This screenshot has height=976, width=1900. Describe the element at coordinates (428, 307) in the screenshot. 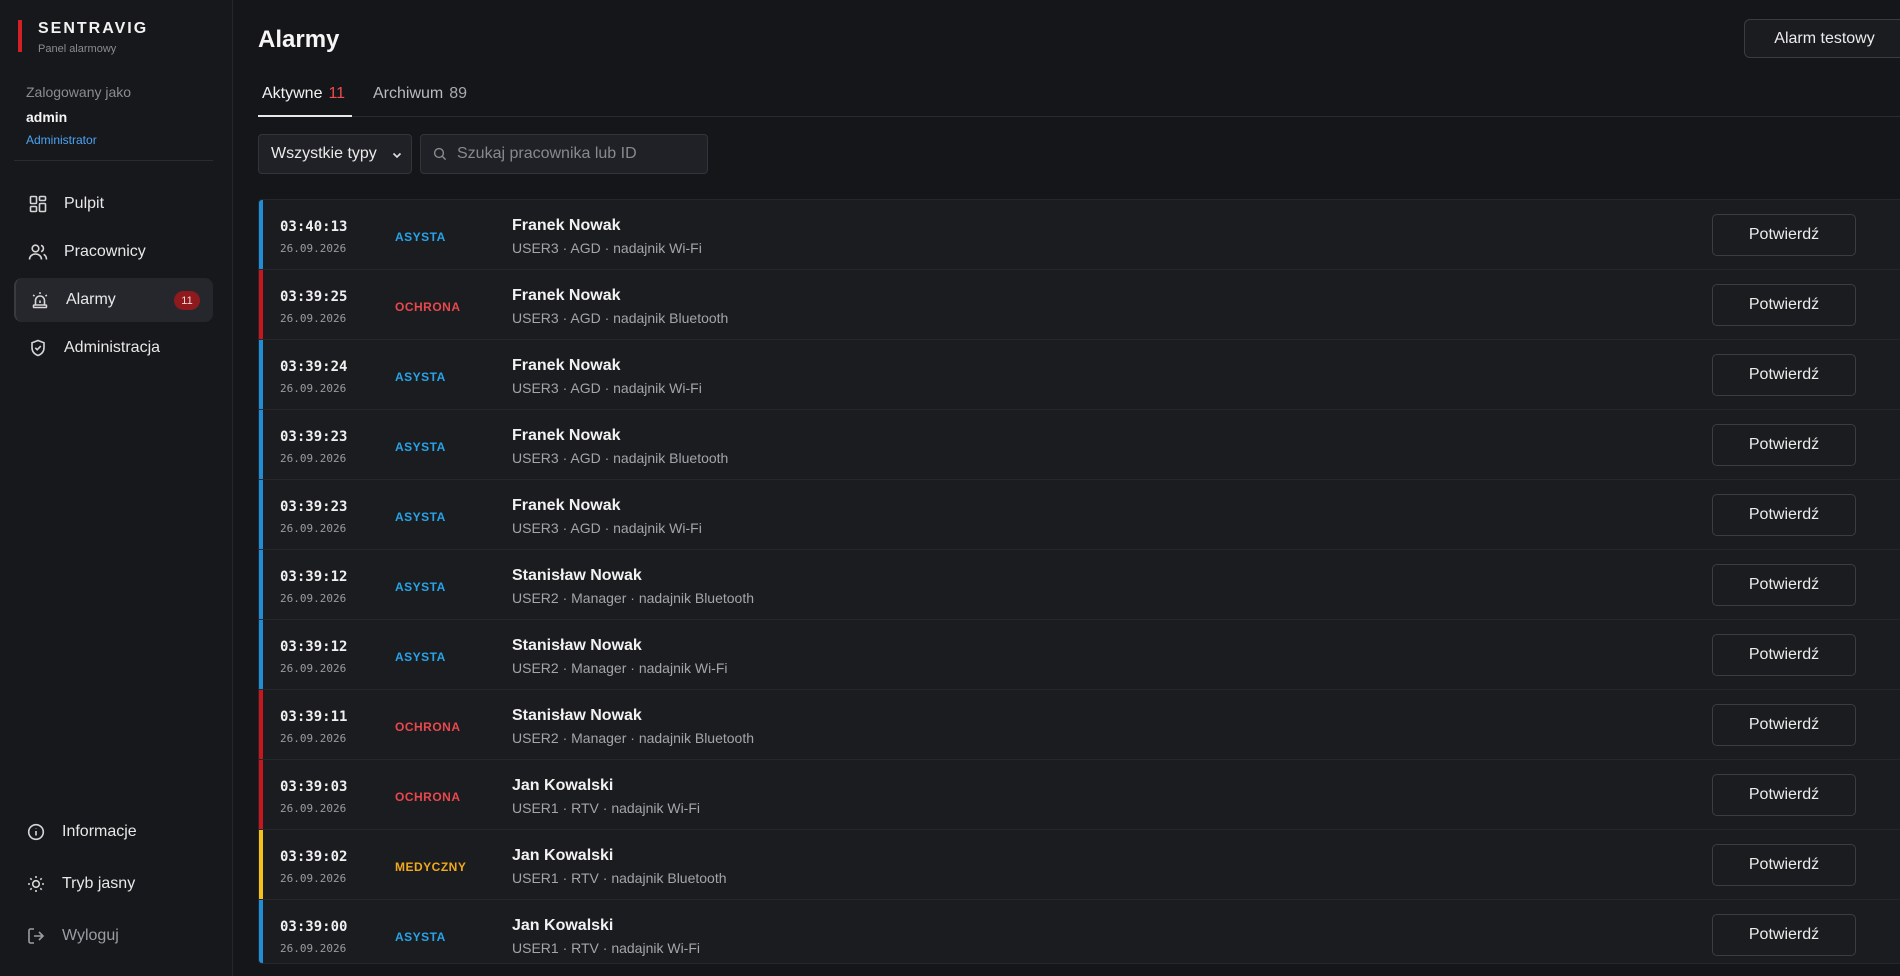

I see `alarm-type: OCHRONA` at that location.